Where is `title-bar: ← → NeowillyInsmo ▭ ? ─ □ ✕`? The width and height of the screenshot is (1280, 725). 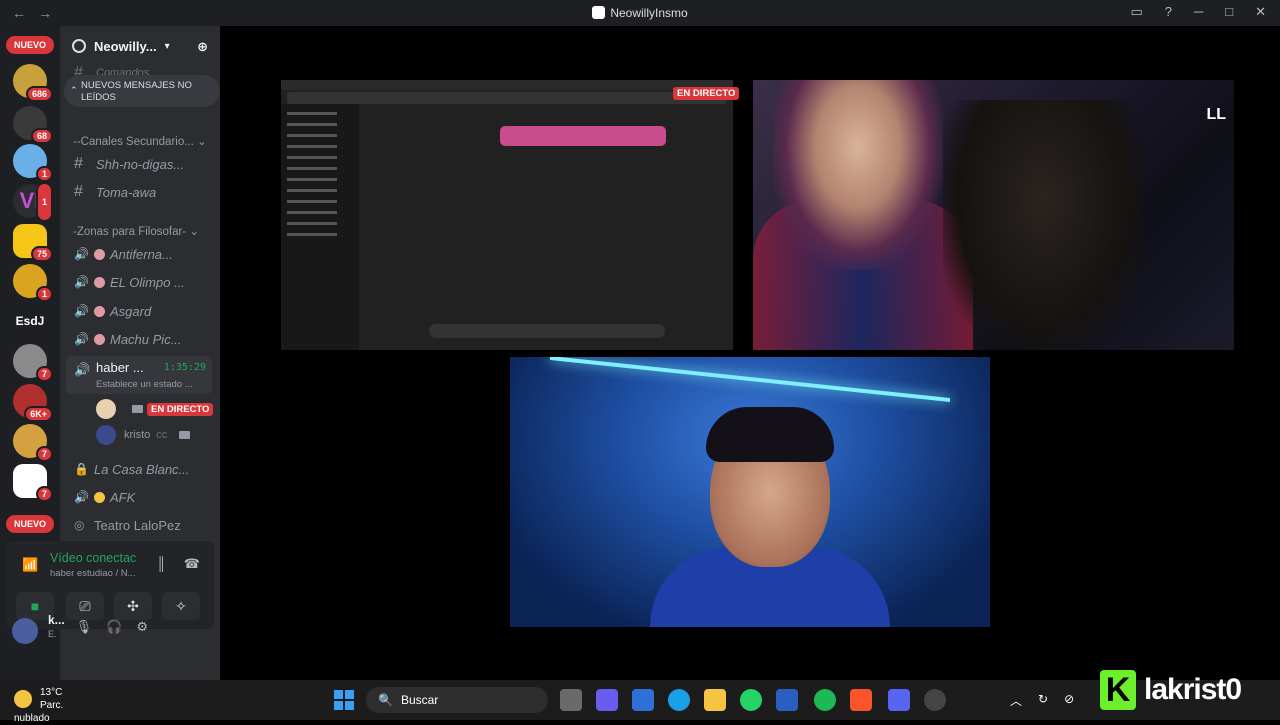
title-bar: ← → NeowillyInsmo ▭ ? ─ □ ✕ is located at coordinates (640, 13).